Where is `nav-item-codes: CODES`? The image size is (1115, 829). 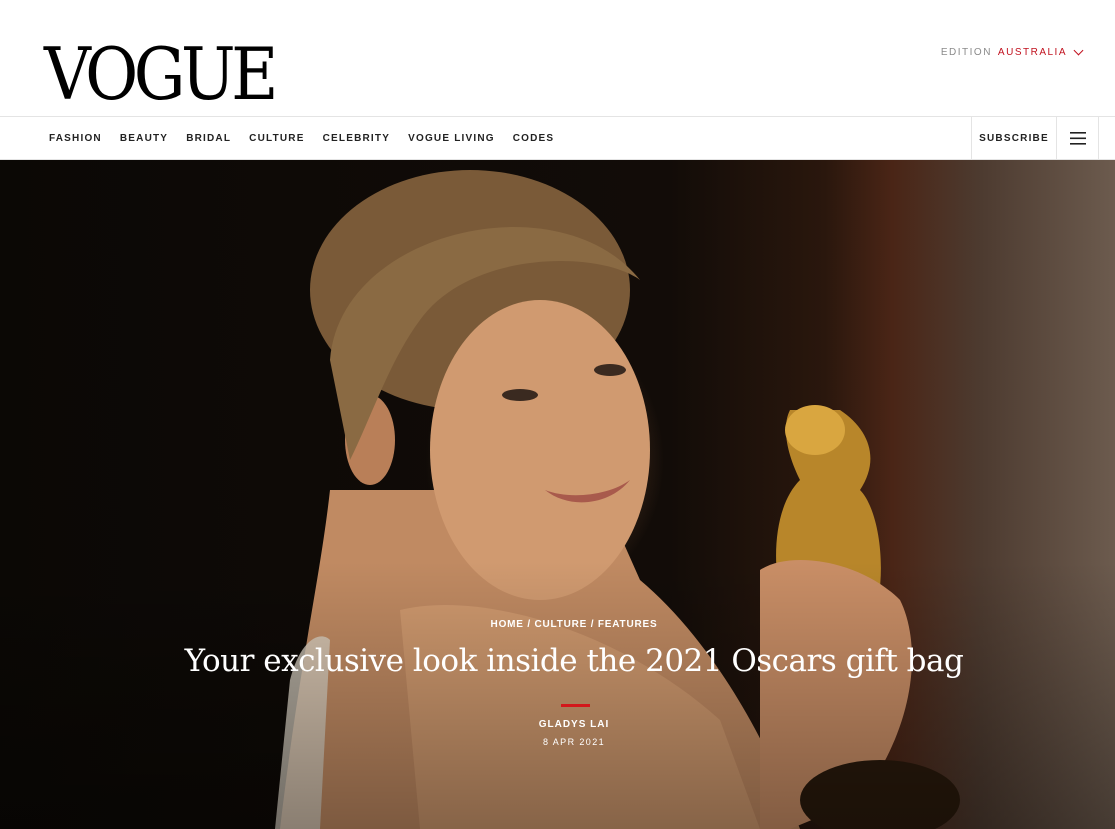
nav-item-codes: CODES is located at coordinates (534, 138).